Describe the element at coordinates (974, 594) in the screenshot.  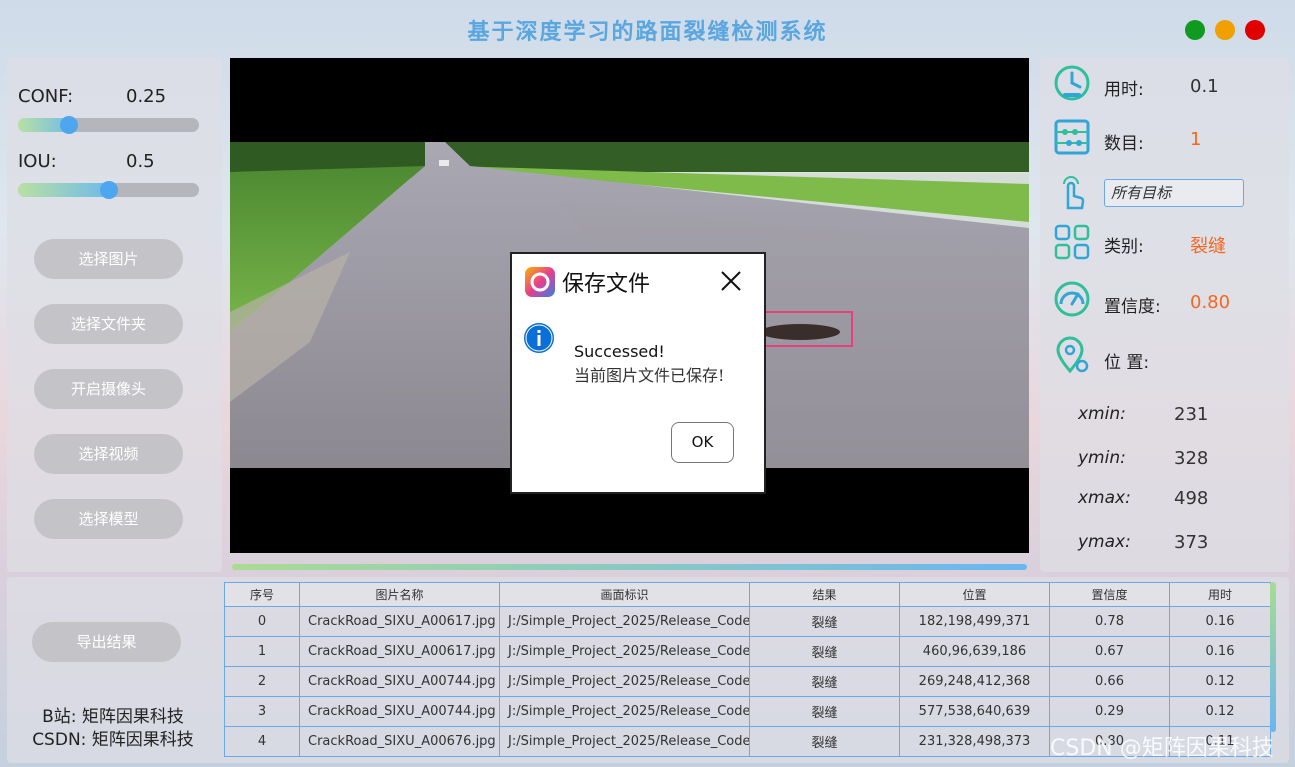
I see `header-position: 位置` at that location.